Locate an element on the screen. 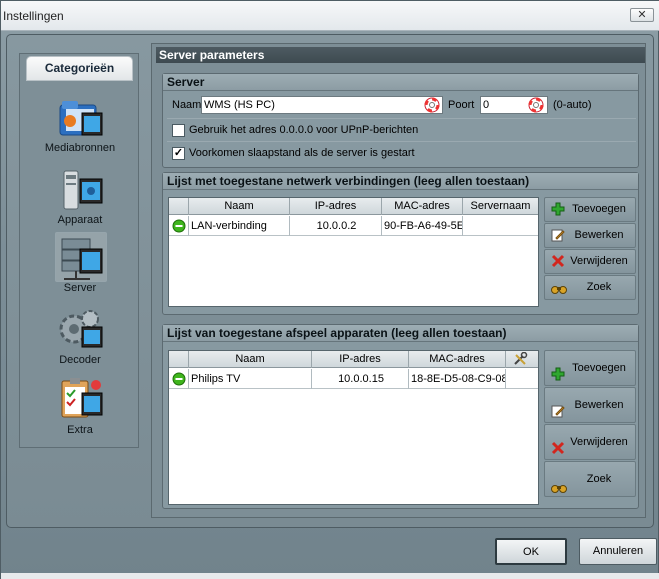 Image resolution: width=659 pixels, height=579 pixels. close-button: ✕ is located at coordinates (642, 15).